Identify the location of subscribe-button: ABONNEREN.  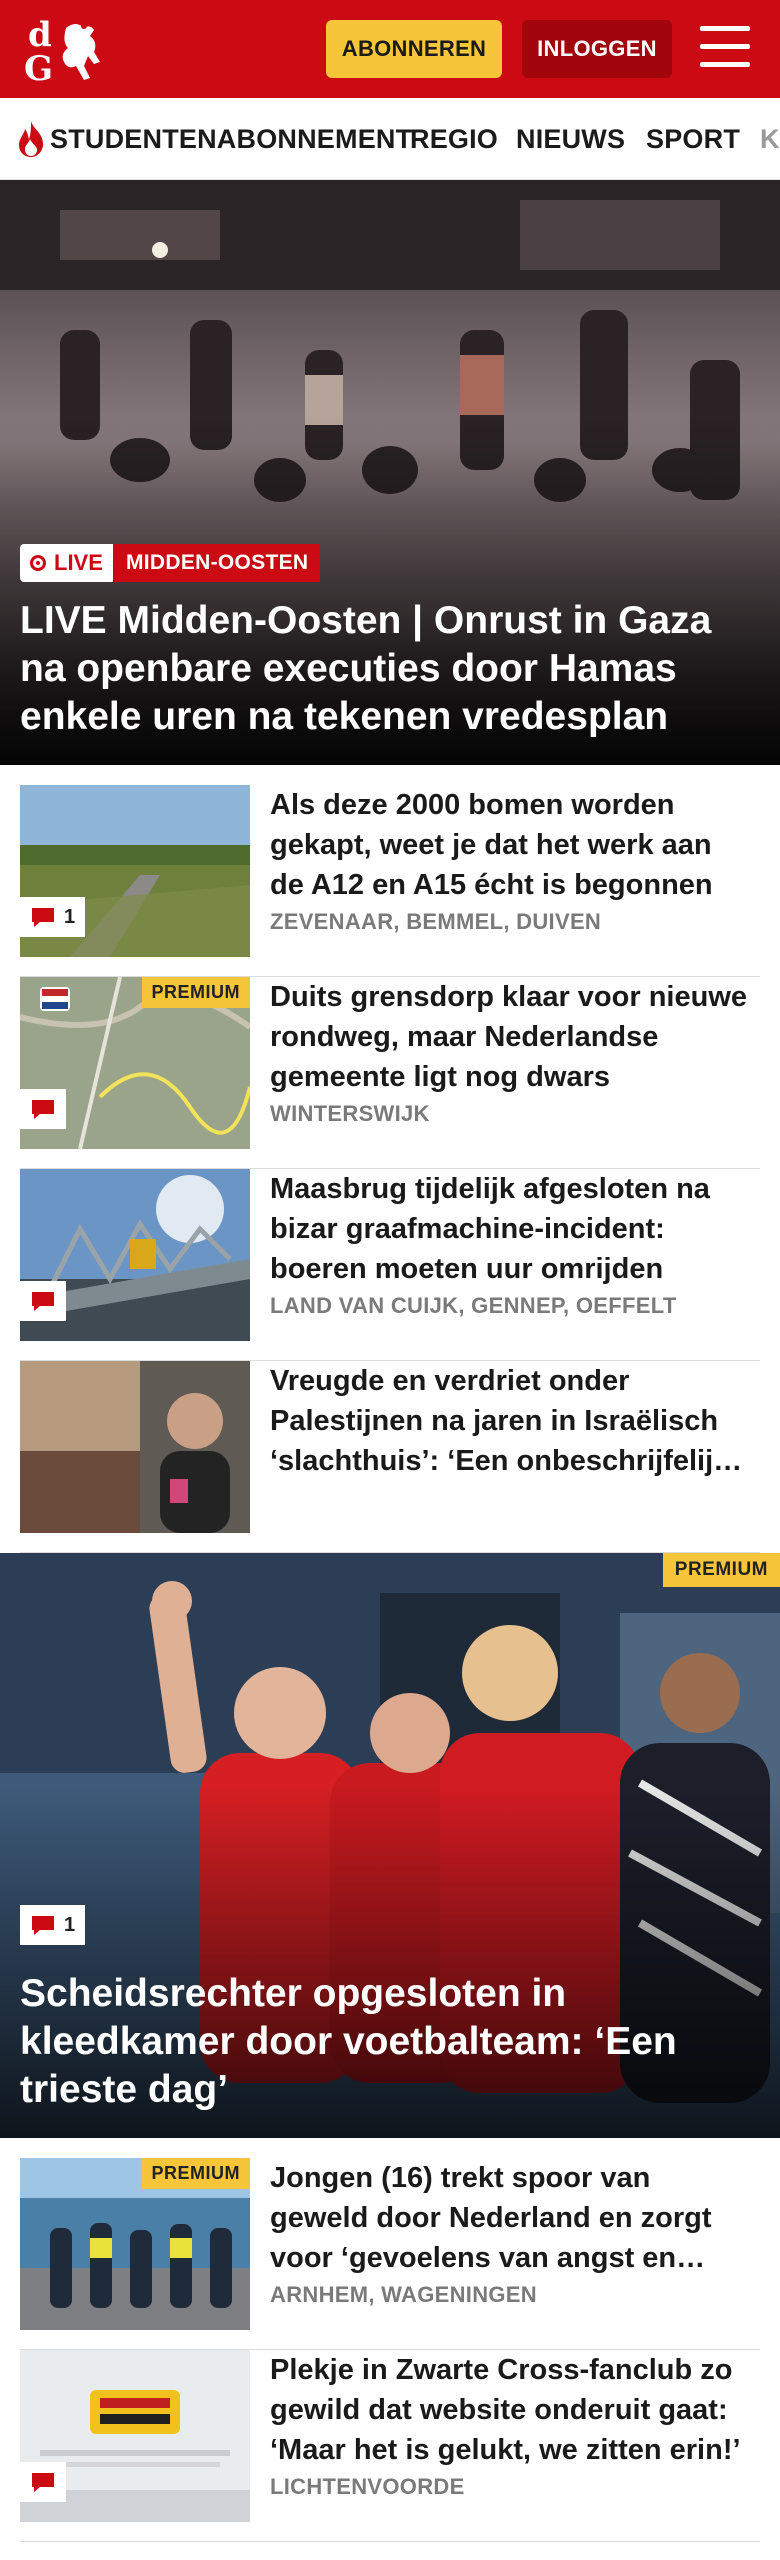
(414, 49).